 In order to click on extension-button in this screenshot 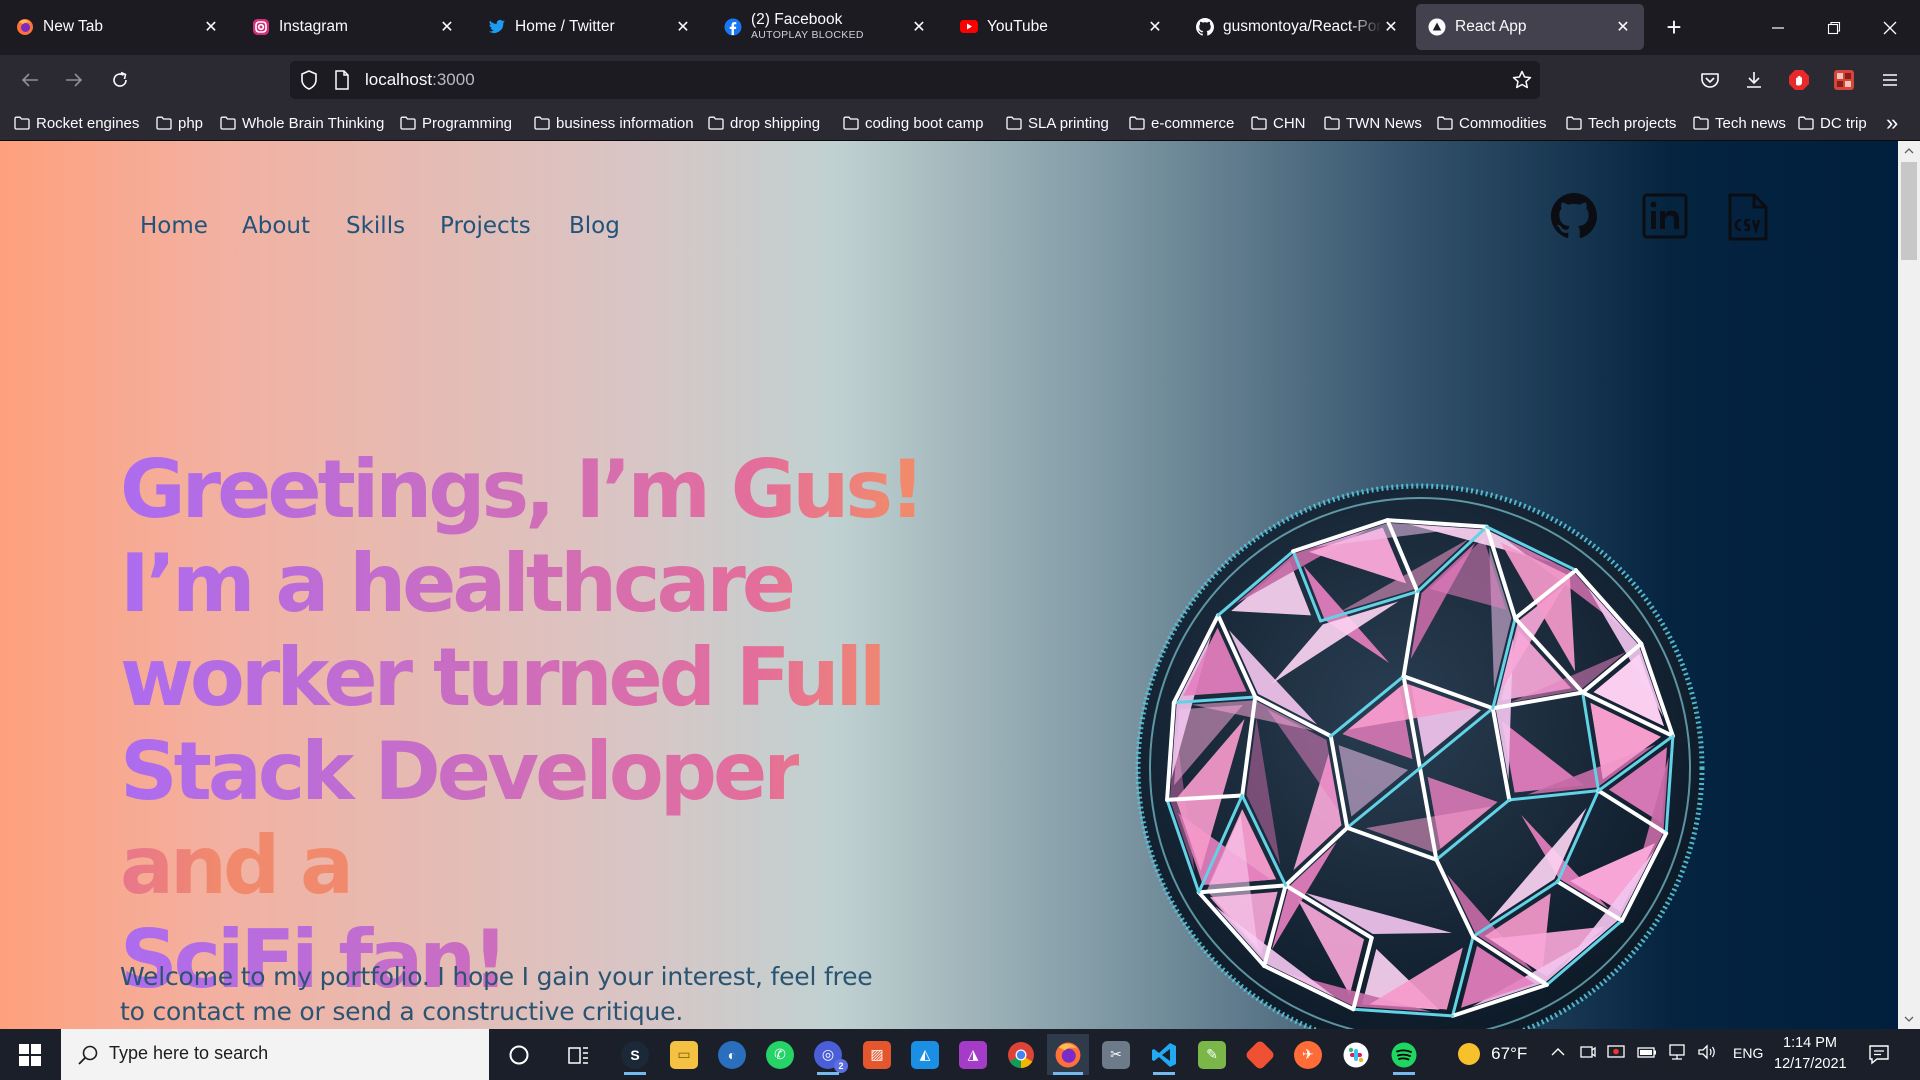, I will do `click(1844, 80)`.